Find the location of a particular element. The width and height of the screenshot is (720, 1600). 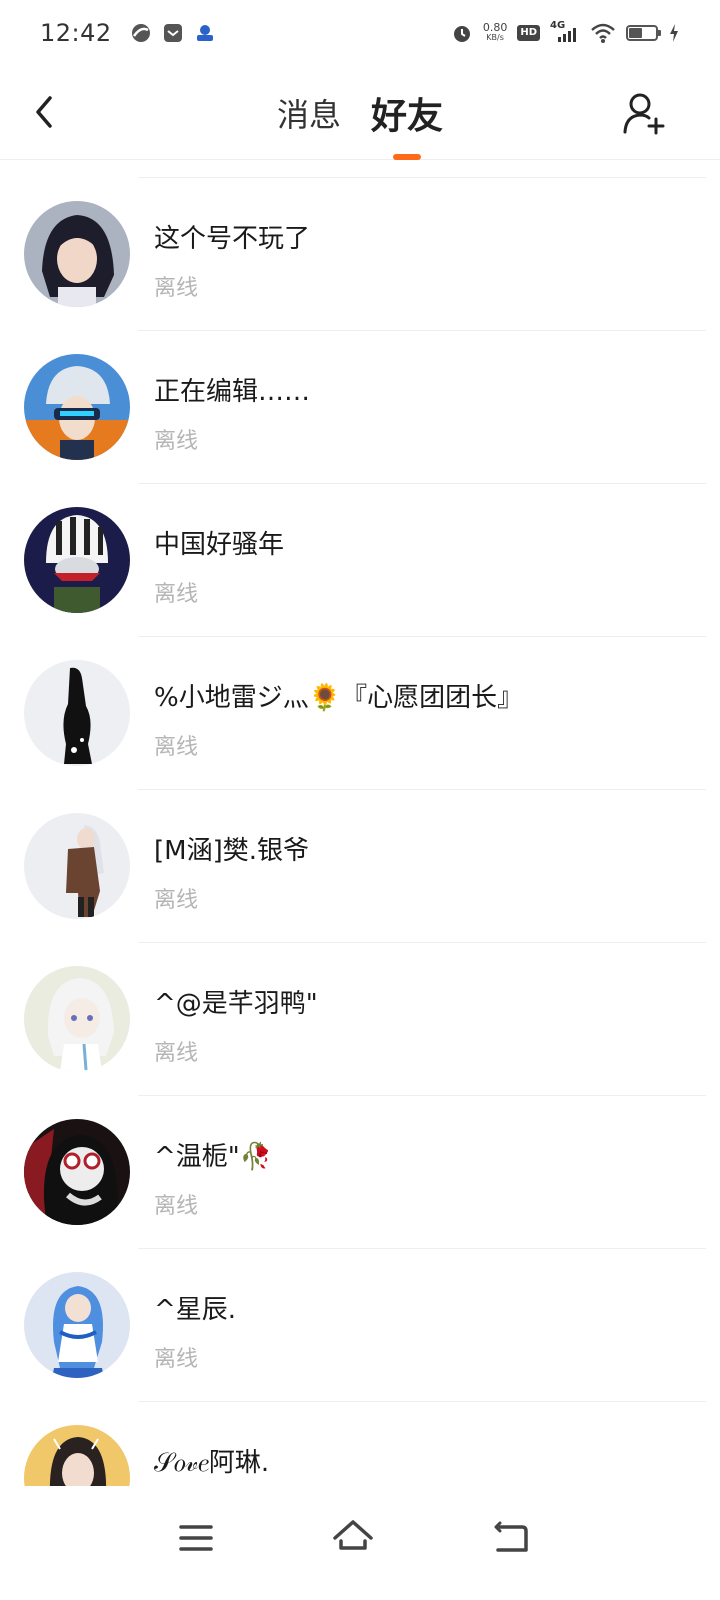

wifi-icon is located at coordinates (603, 33).